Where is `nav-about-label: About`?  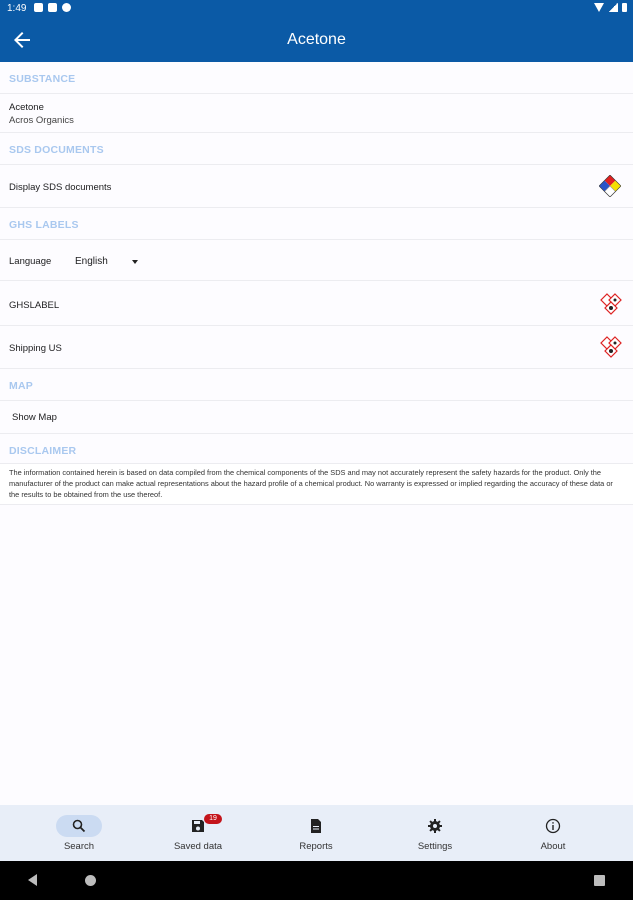 nav-about-label: About is located at coordinates (553, 846).